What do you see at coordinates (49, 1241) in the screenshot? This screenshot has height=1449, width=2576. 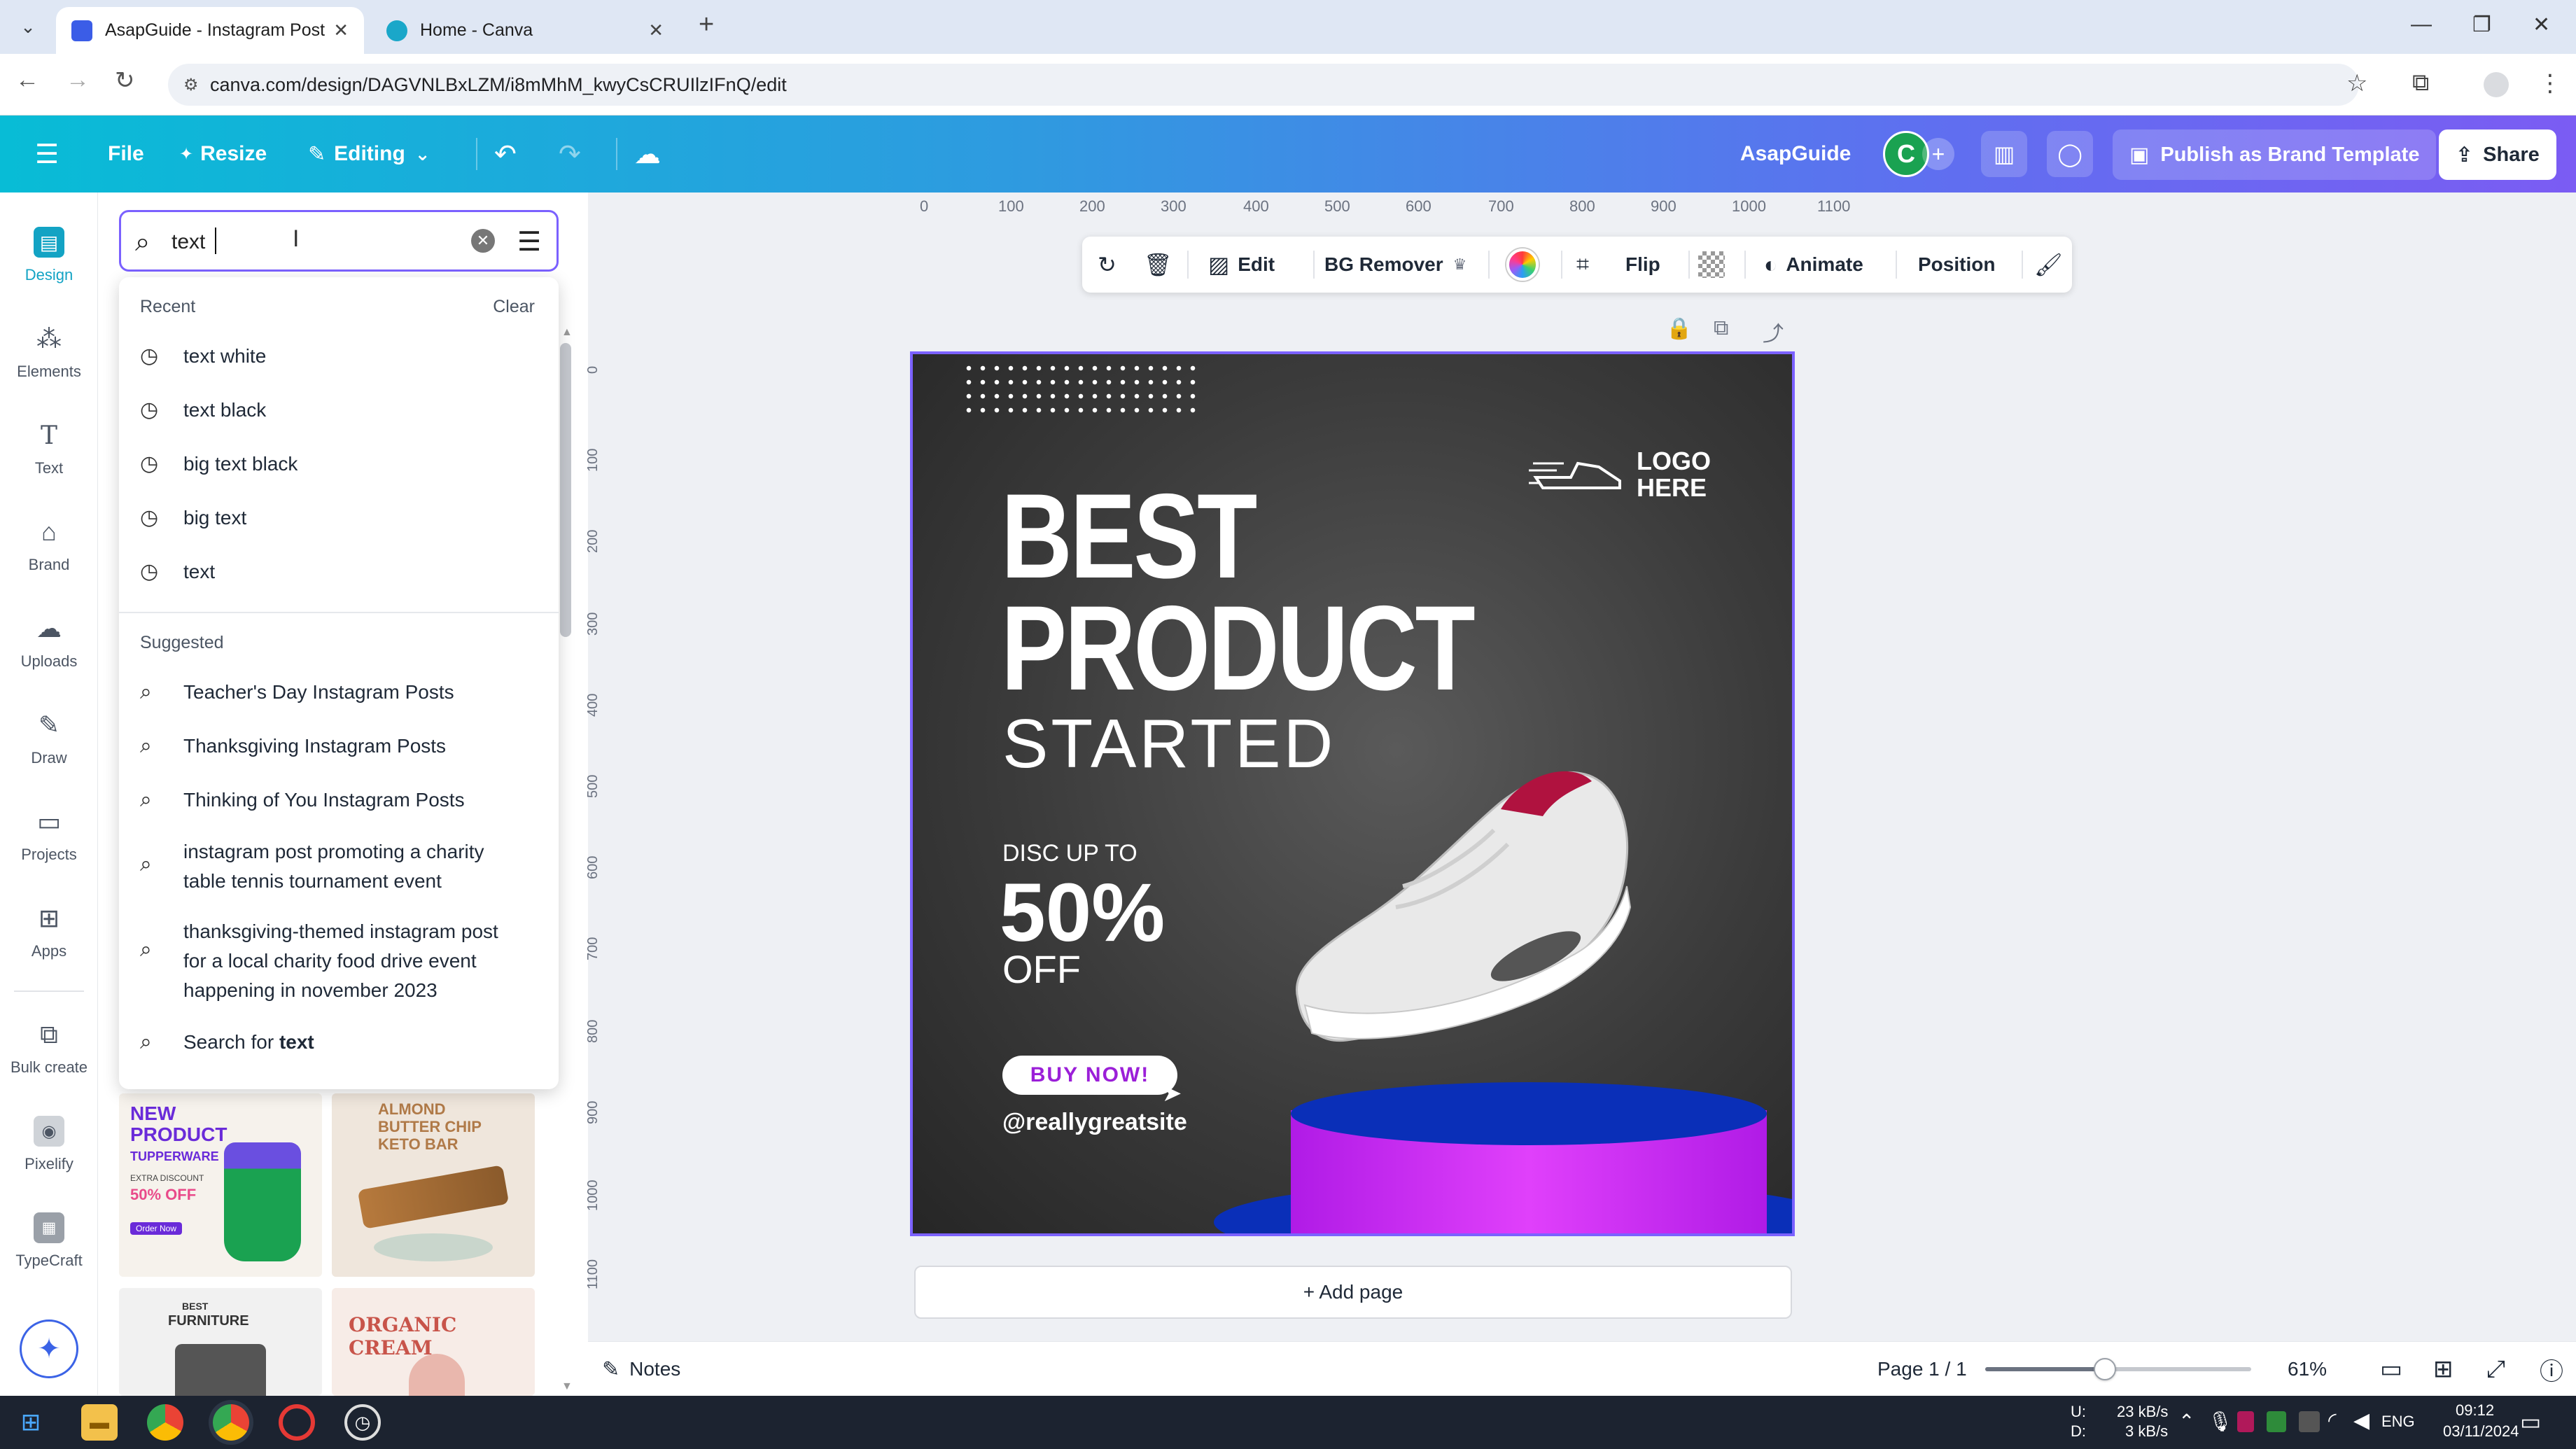 I see `rail-typecraft: ▦ TypeCraft` at bounding box center [49, 1241].